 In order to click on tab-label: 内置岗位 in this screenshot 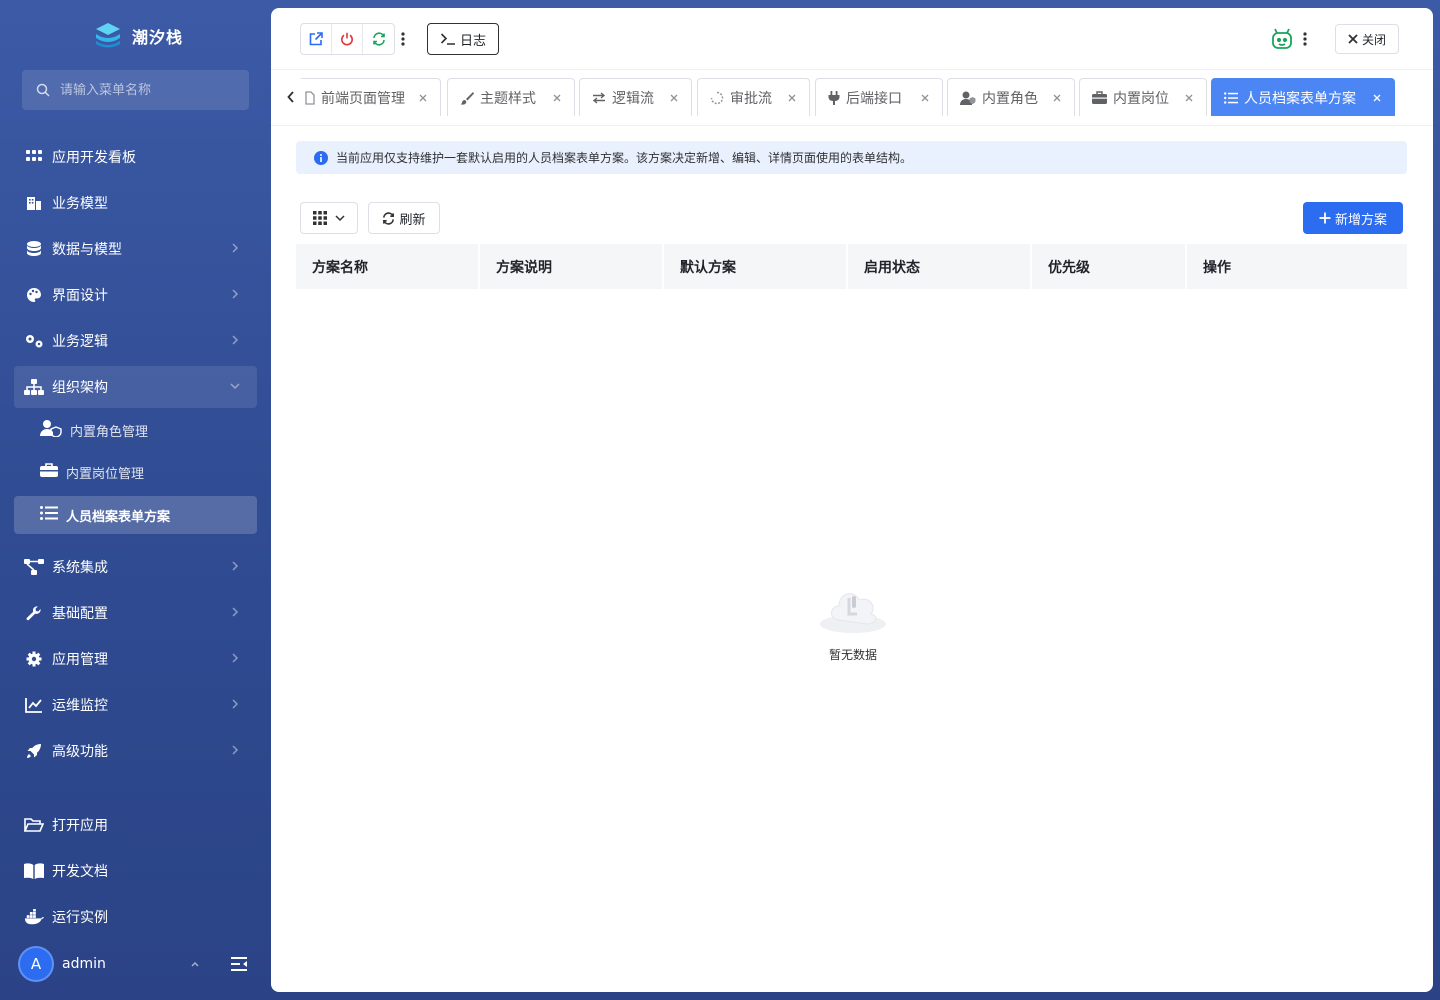, I will do `click(1141, 98)`.